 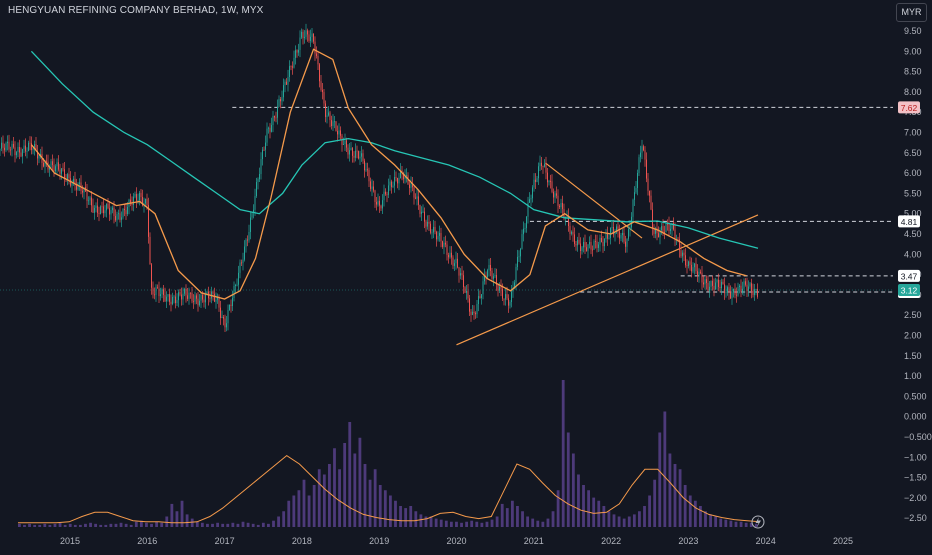 What do you see at coordinates (534, 541) in the screenshot?
I see `x-tick-label: 2021` at bounding box center [534, 541].